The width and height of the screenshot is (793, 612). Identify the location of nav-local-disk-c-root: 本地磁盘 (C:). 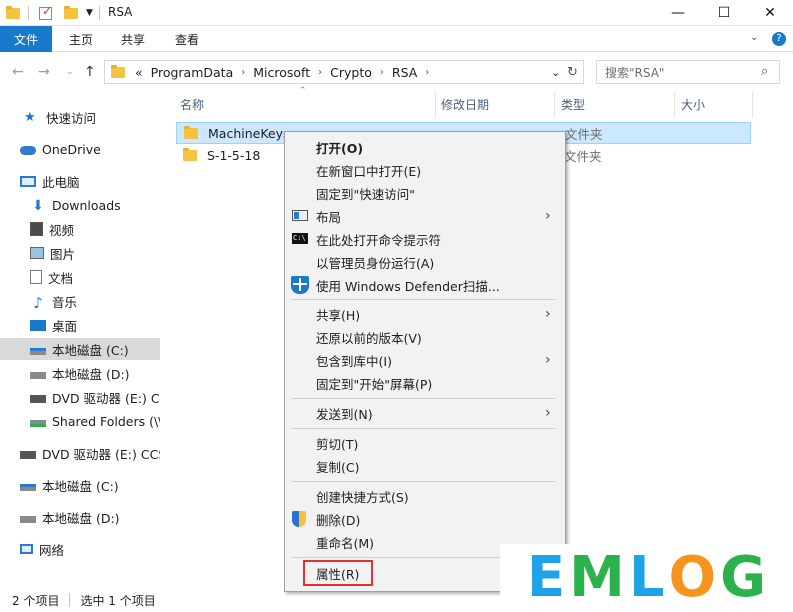
(80, 485).